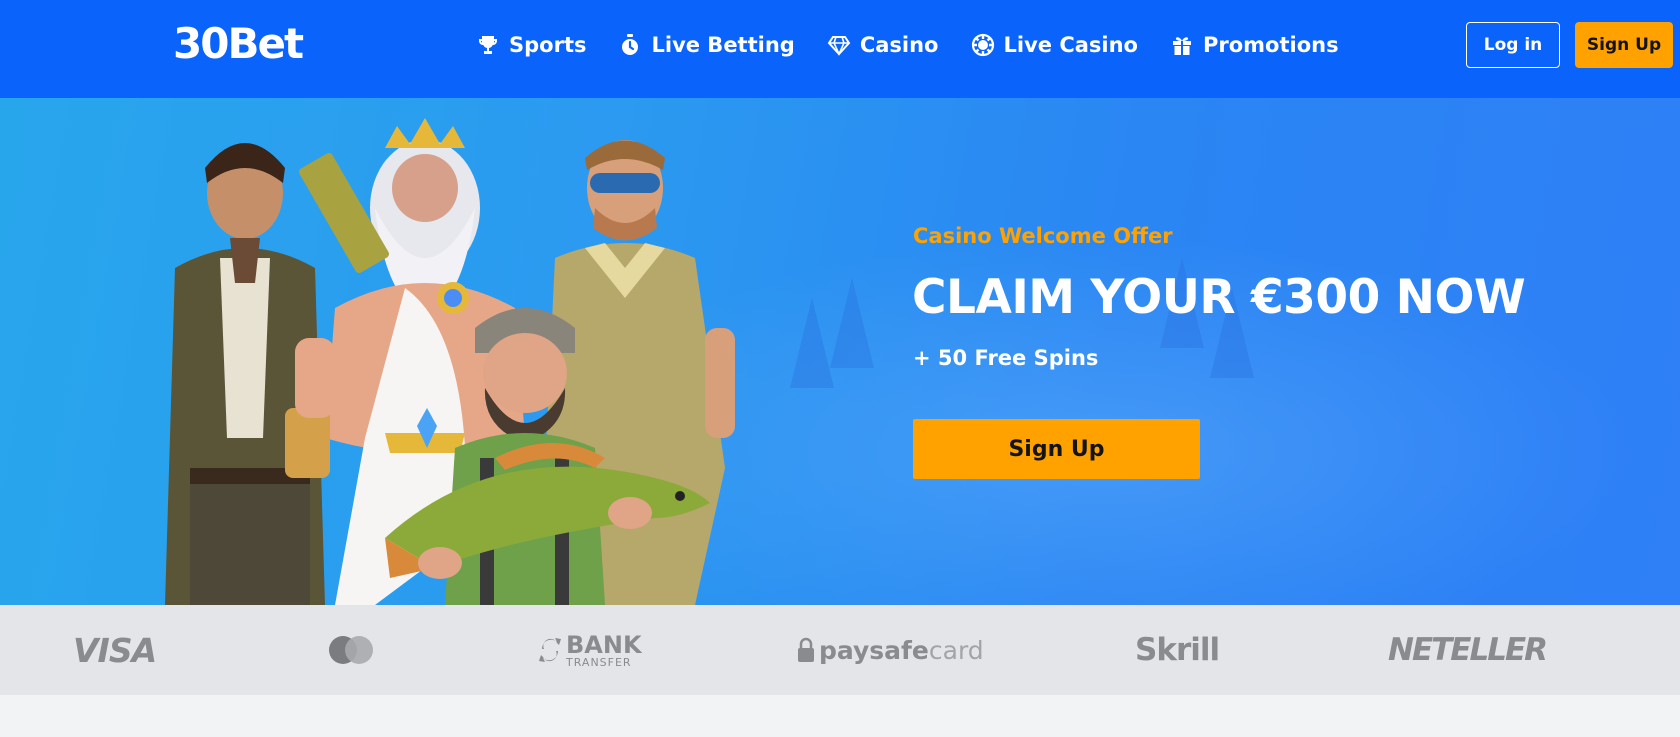  I want to click on paysafecard-light-text: card, so click(956, 650).